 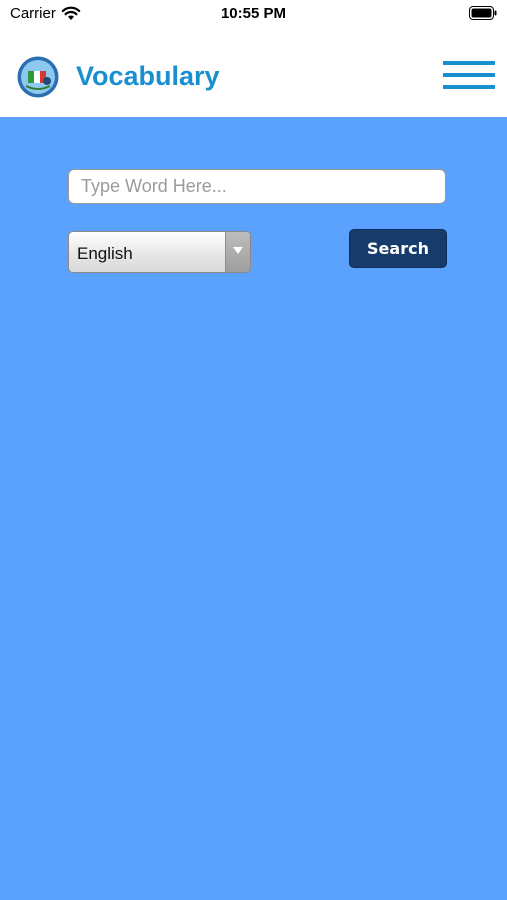 I want to click on clock: 10:55 PM, so click(x=253, y=13).